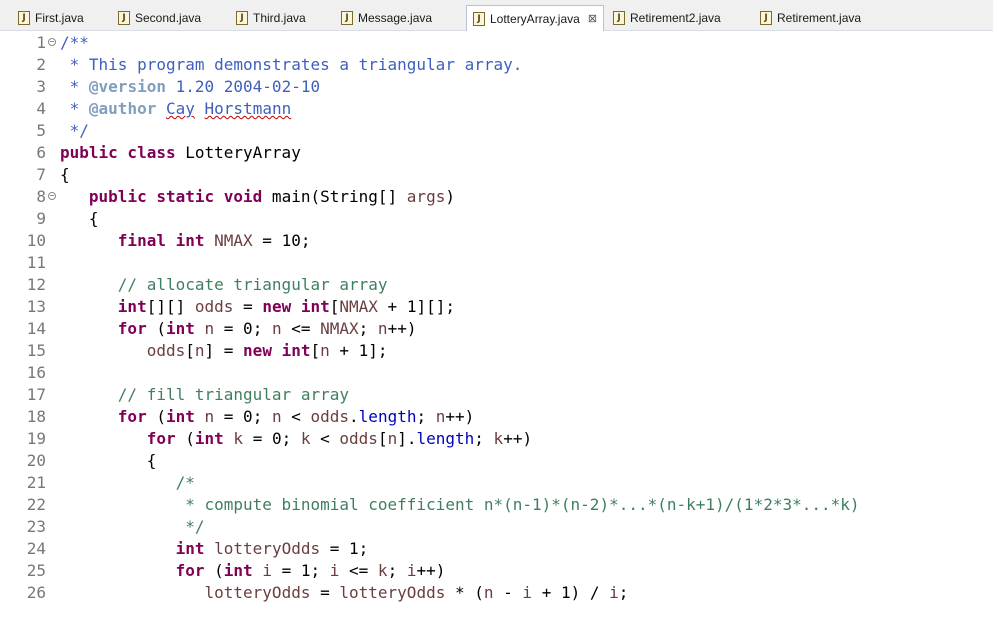  Describe the element at coordinates (36, 526) in the screenshot. I see `line-number: 23` at that location.